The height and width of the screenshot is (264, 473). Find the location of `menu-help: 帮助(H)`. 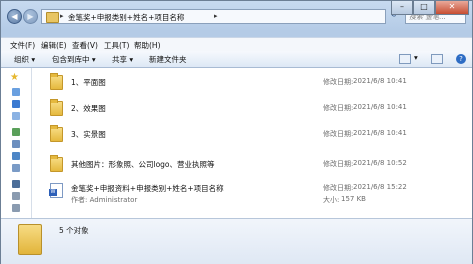

menu-help: 帮助(H) is located at coordinates (147, 45).